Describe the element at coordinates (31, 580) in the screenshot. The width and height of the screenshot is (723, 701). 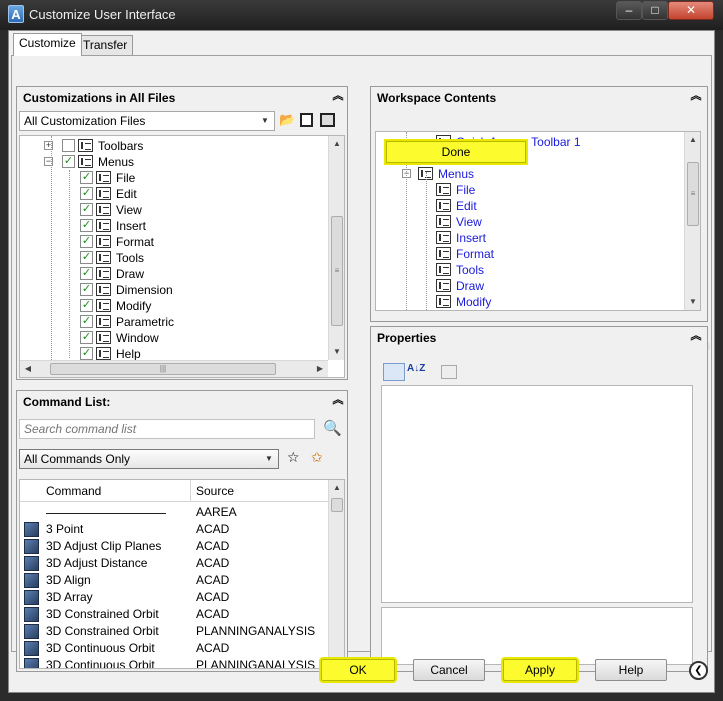
I see `command-icon` at that location.